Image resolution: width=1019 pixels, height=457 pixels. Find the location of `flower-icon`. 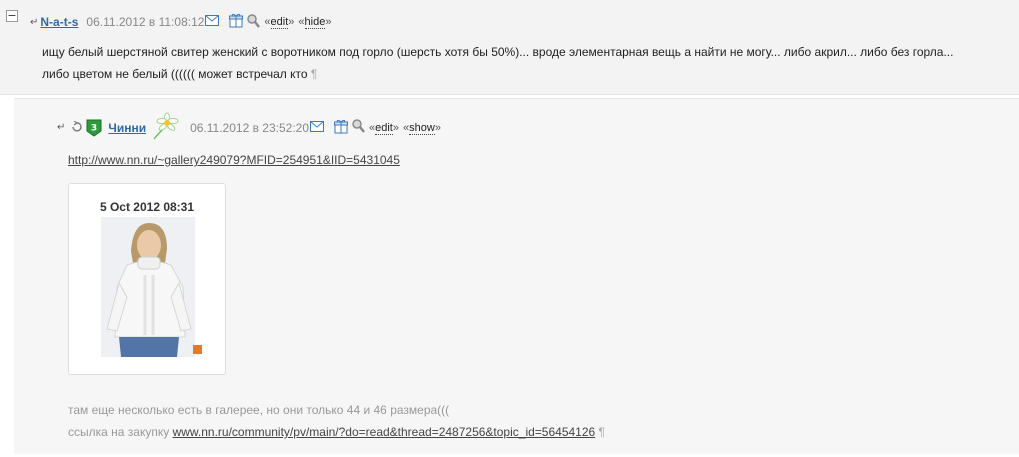

flower-icon is located at coordinates (165, 127).